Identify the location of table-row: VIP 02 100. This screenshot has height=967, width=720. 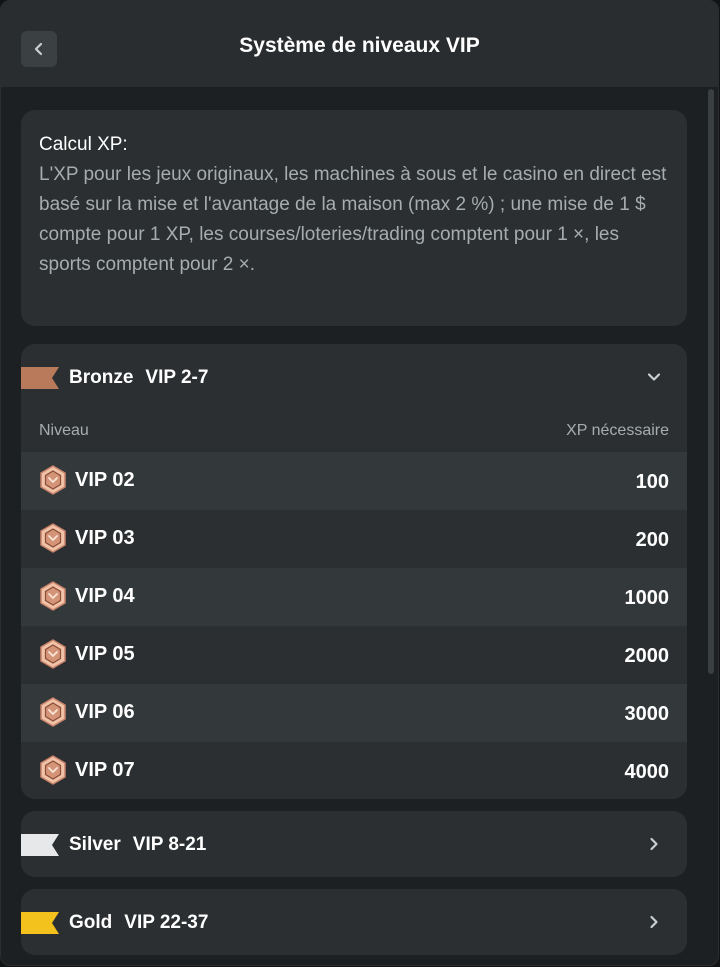
(354, 481).